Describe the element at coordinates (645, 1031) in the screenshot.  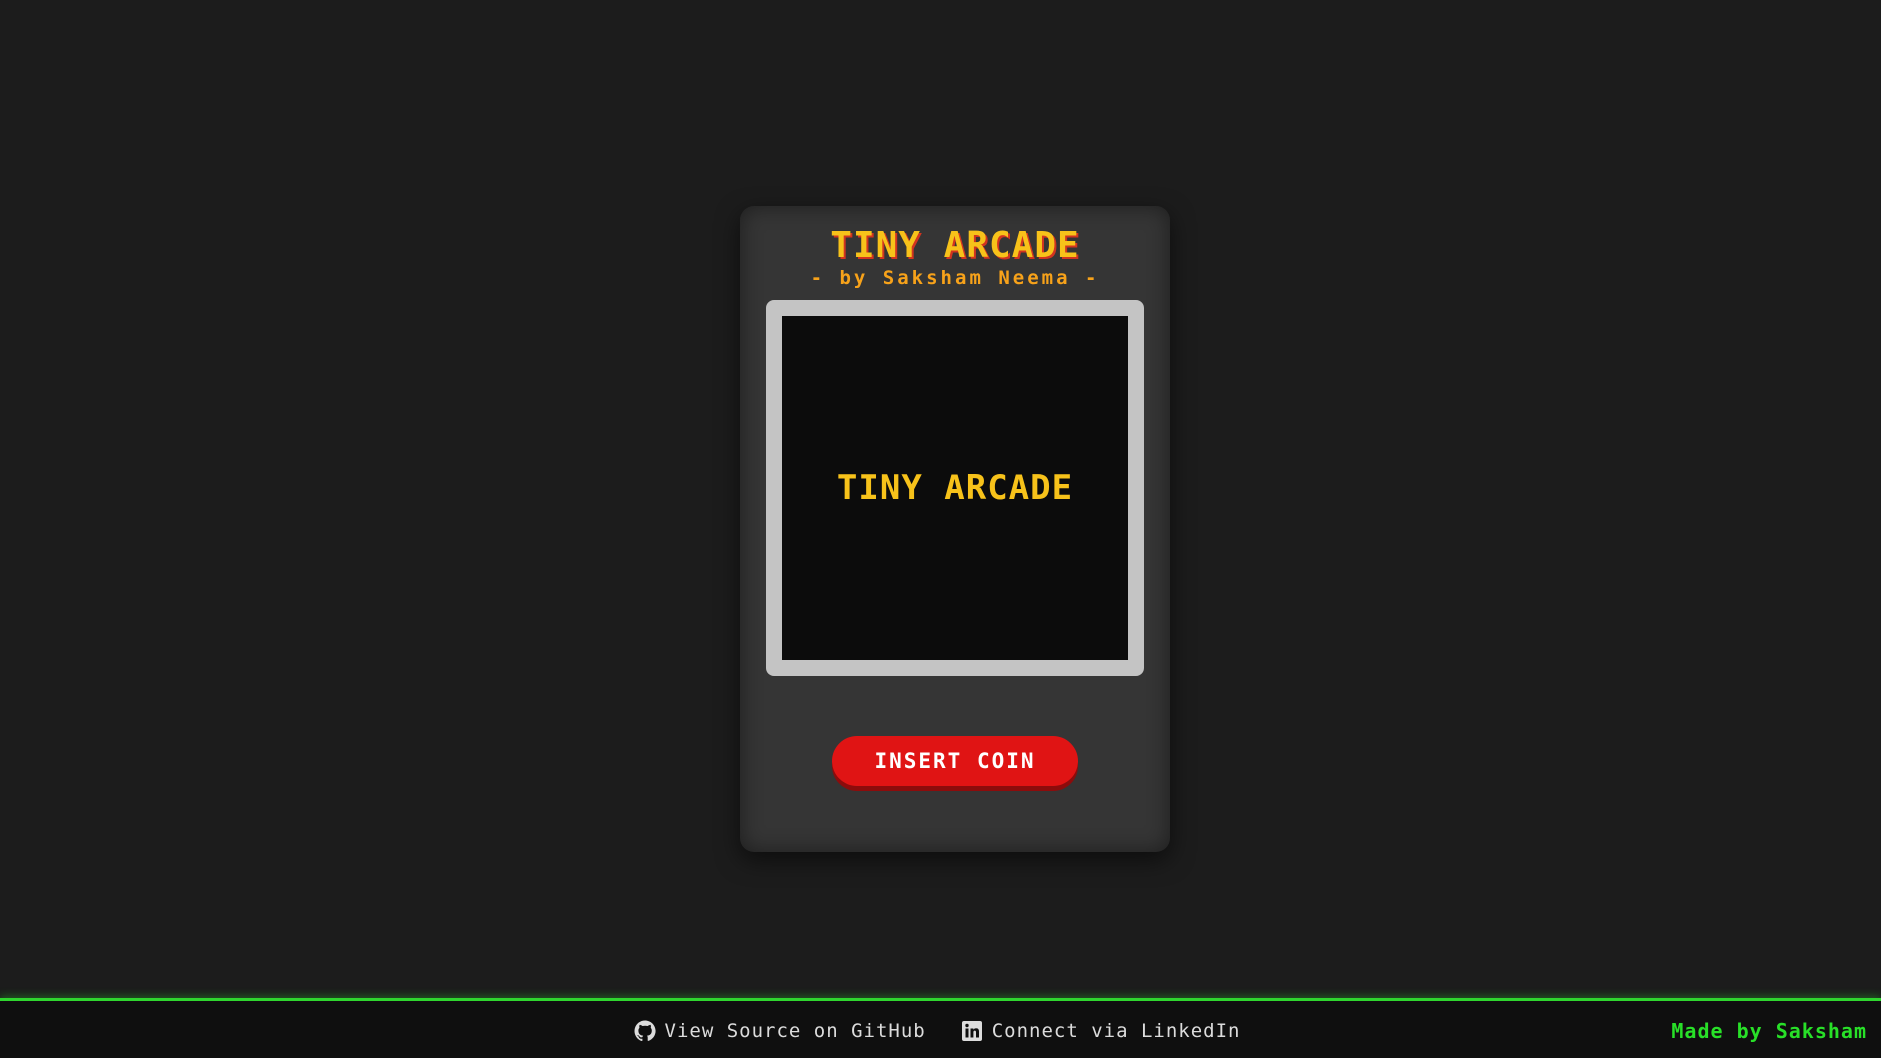
I see `github-icon` at that location.